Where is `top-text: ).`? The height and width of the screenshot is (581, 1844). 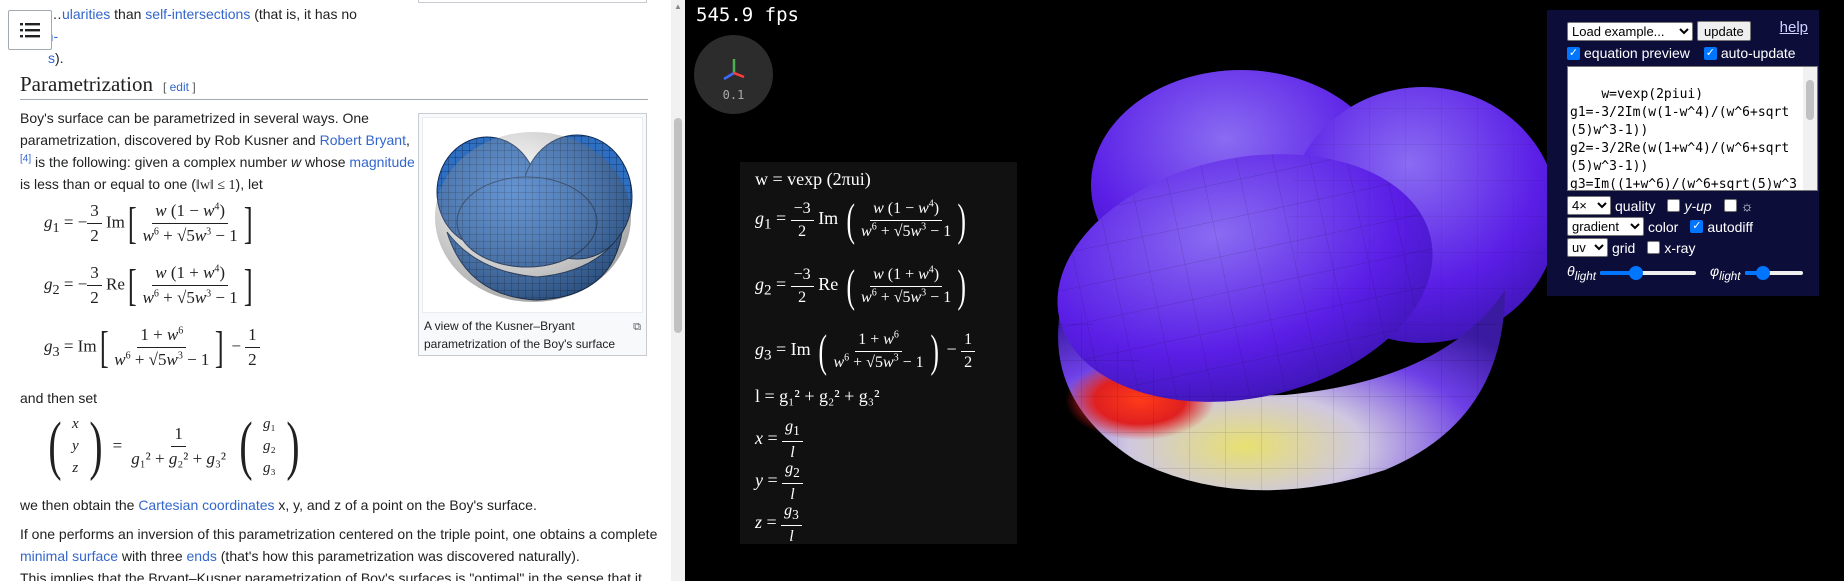
top-text: ). is located at coordinates (59, 58).